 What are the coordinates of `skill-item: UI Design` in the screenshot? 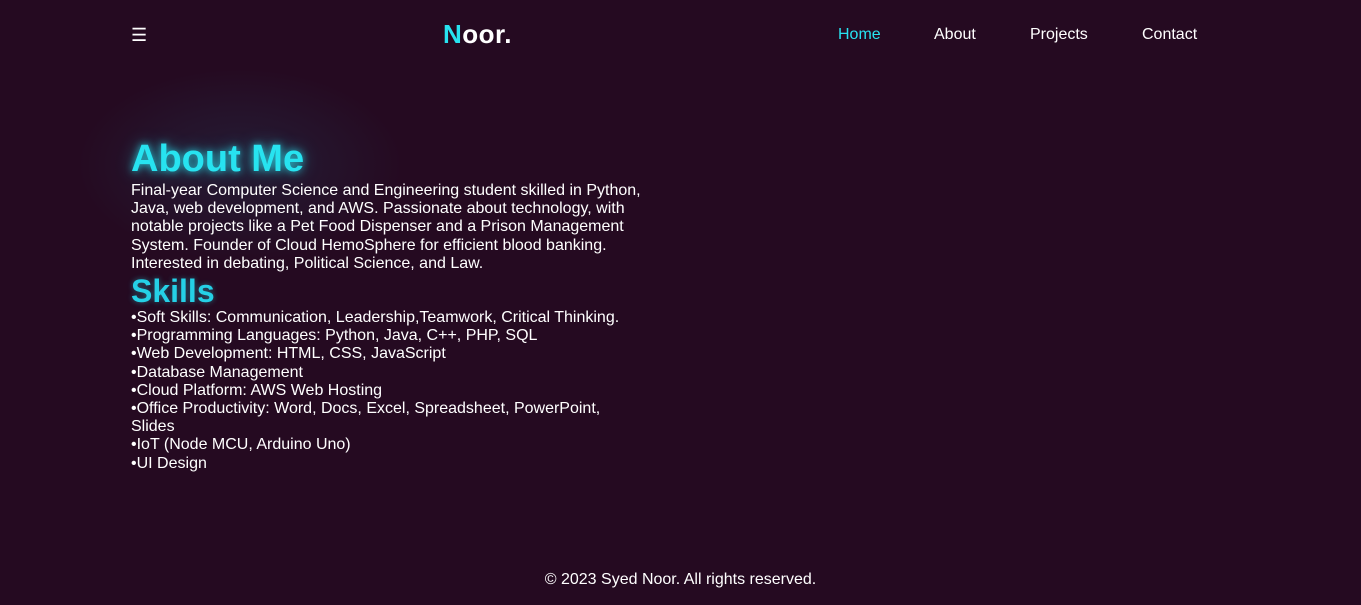 It's located at (376, 464).